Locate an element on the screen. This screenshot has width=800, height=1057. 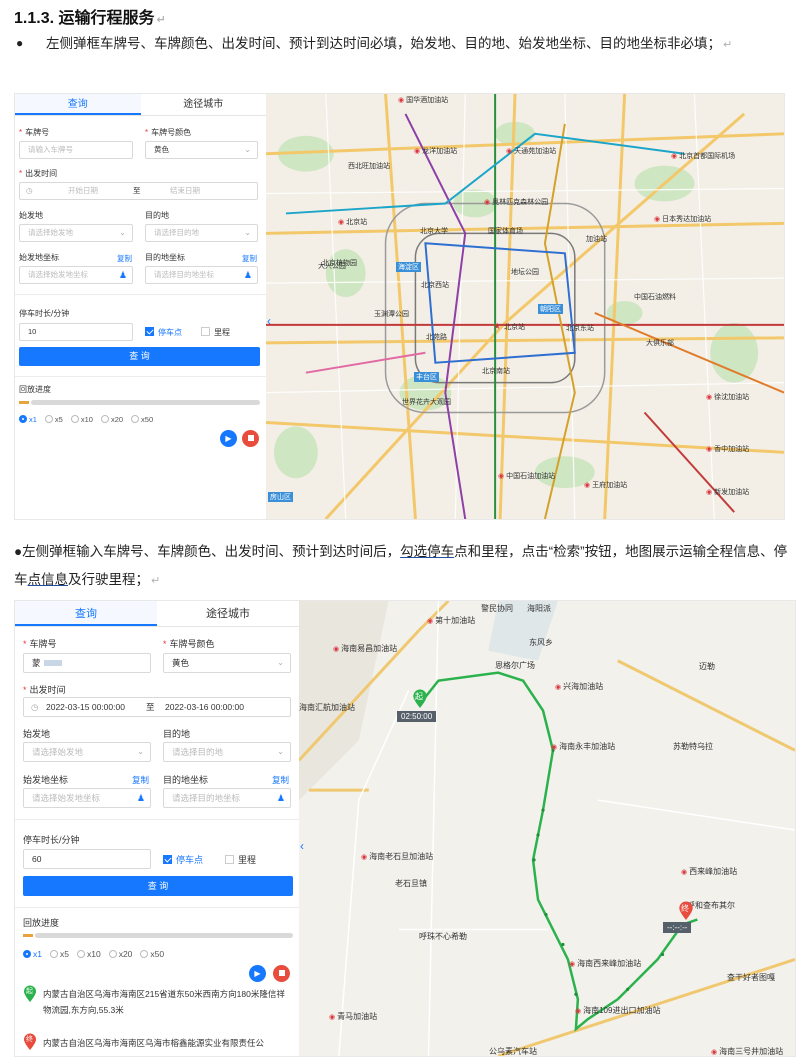
map-poi: 苏勒特乌拉 is located at coordinates (693, 746).